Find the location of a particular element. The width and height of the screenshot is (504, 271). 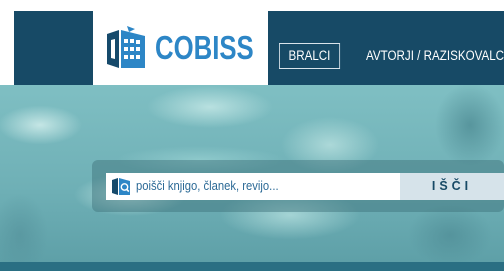

hero-bottom-bar is located at coordinates (252, 266).